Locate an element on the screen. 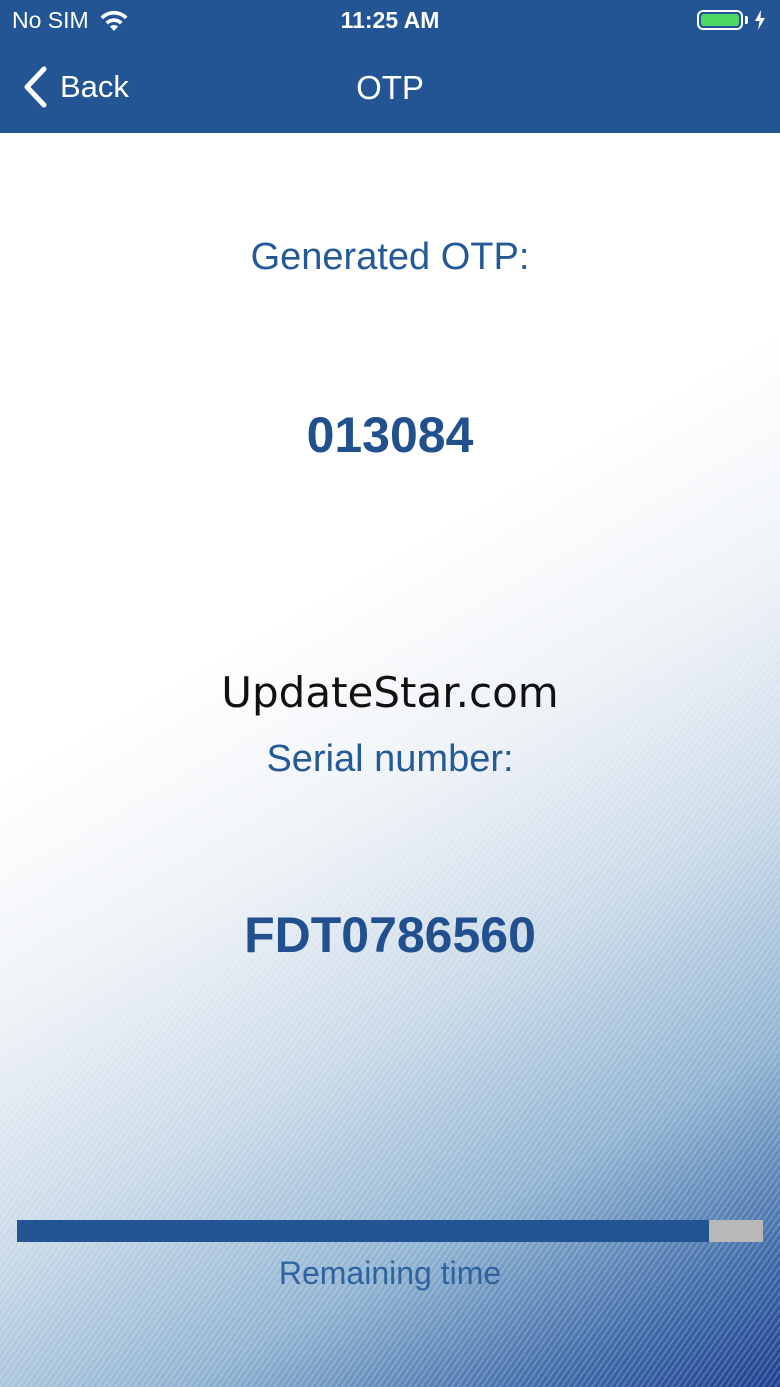  status-bar: No SIM 11:25 AM is located at coordinates (390, 22).